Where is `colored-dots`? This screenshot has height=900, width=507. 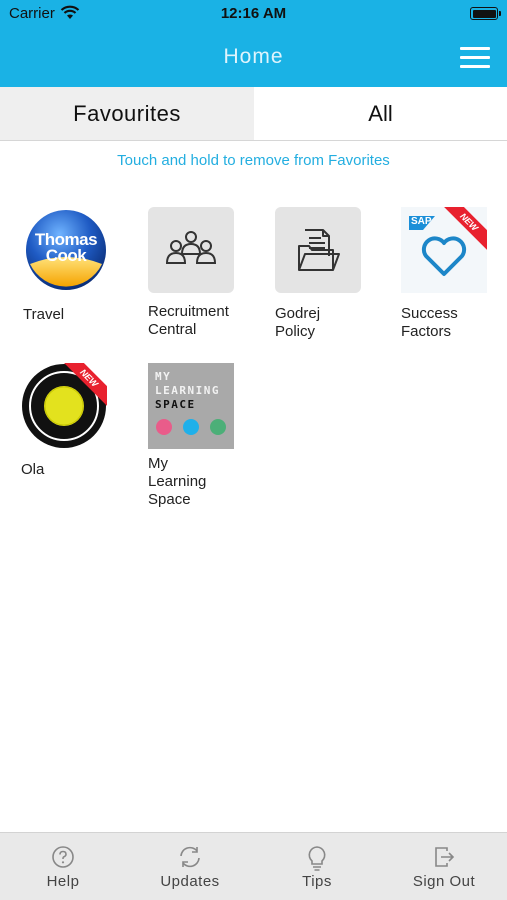 colored-dots is located at coordinates (191, 427).